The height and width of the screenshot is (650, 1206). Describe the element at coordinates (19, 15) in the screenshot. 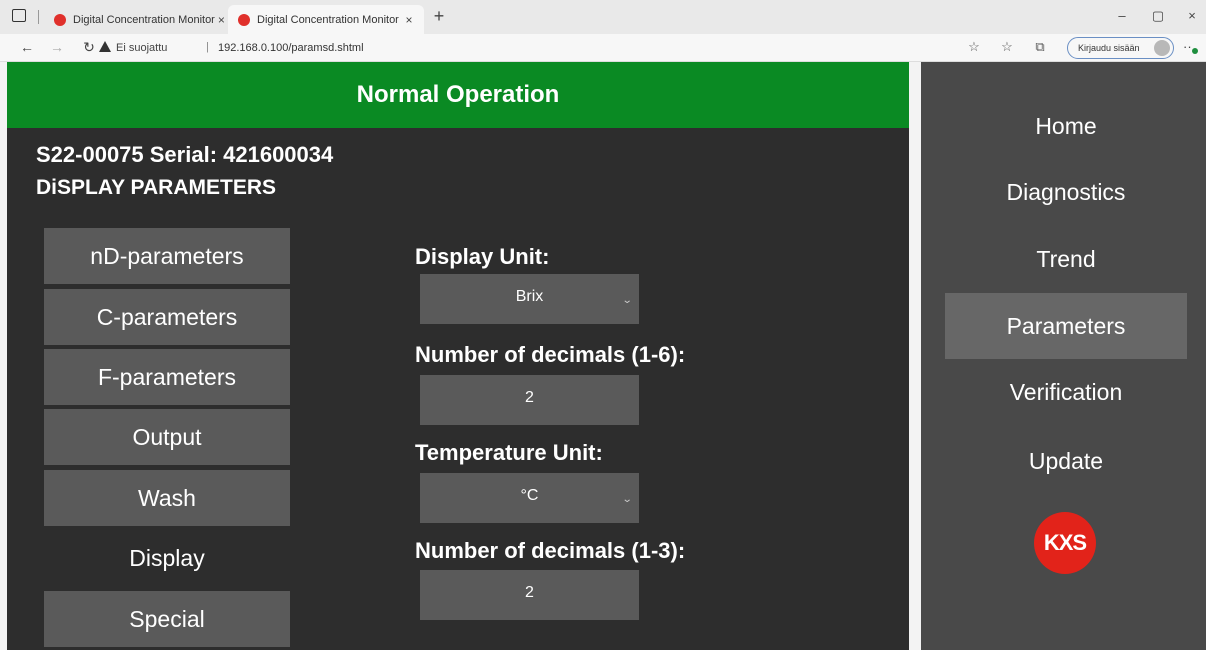

I see `tab-actions-icon` at that location.